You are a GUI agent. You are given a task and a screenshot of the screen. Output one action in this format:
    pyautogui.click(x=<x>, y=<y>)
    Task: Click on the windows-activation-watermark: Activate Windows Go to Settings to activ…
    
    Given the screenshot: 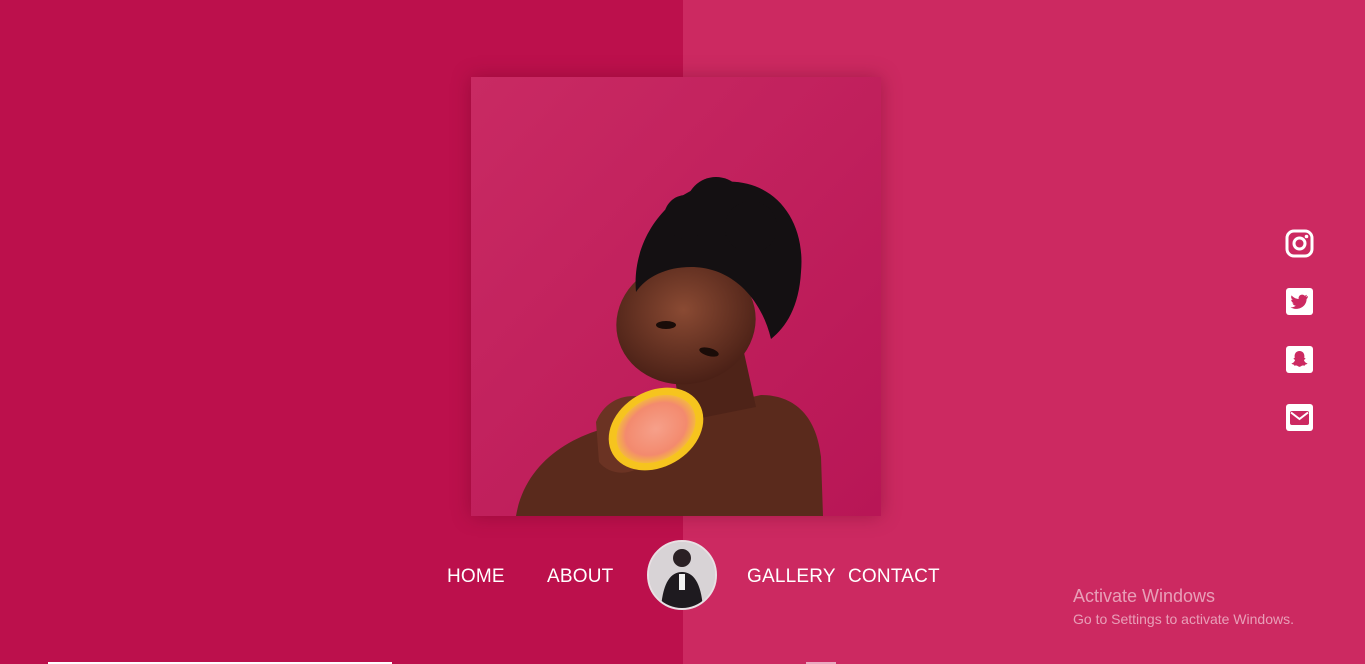 What is the action you would take?
    pyautogui.click(x=1183, y=606)
    